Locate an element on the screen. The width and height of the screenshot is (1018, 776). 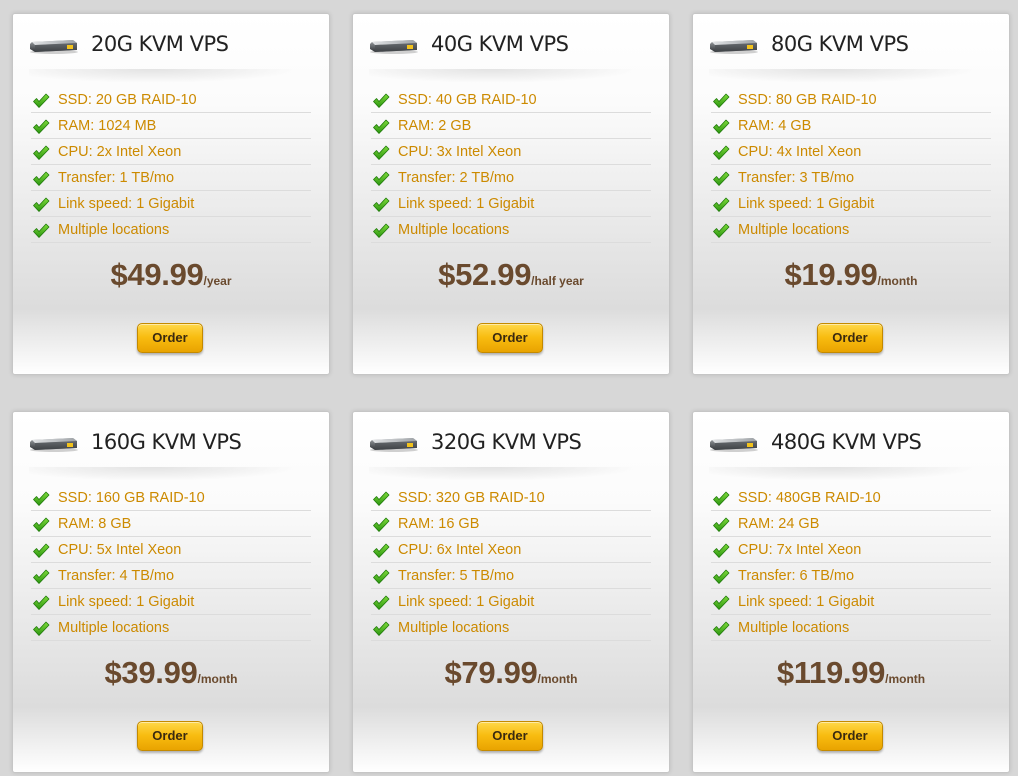
feature-text: CPU: 2x Intel Xeon is located at coordinates (120, 152).